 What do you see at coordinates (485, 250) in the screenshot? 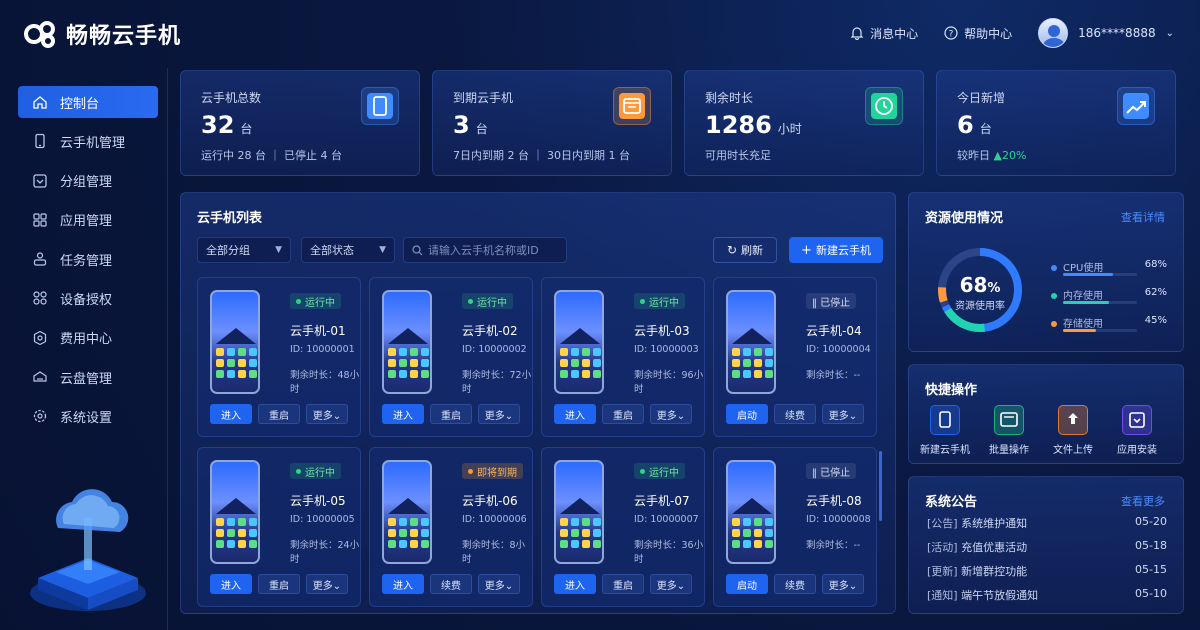
I see `phone-search-input: 请输入云手机名称或ID` at bounding box center [485, 250].